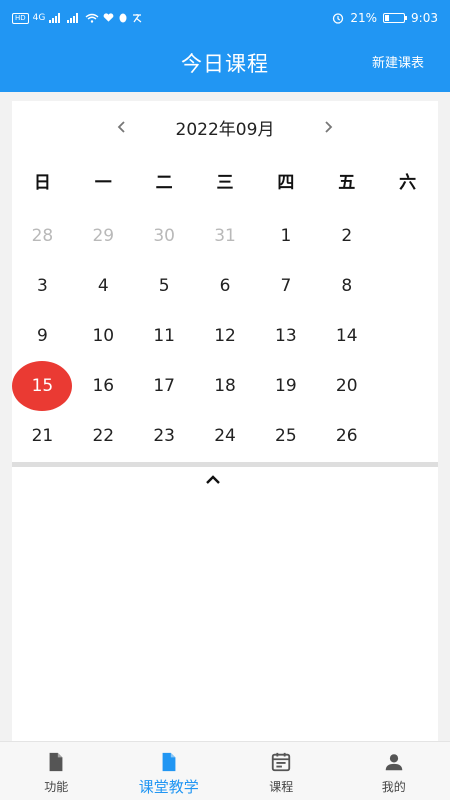 Image resolution: width=450 pixels, height=800 pixels. I want to click on calendar-day: 5, so click(164, 286).